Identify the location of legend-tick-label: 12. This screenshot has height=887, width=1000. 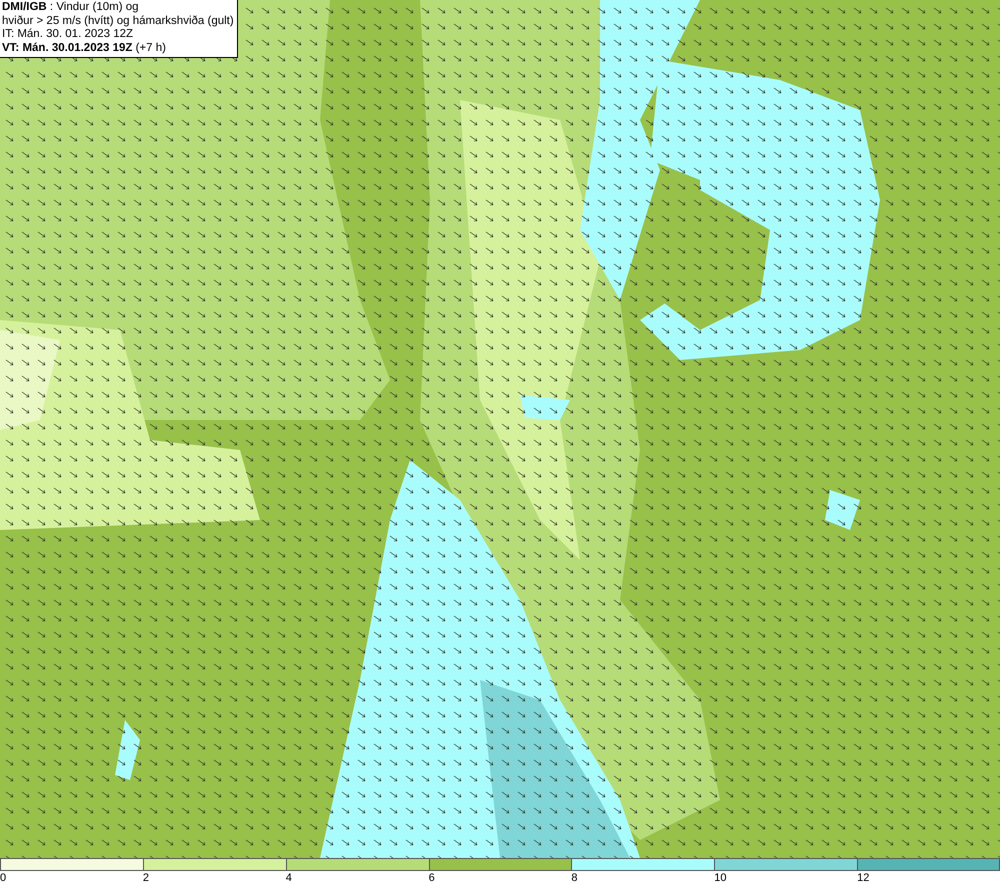
(863, 878).